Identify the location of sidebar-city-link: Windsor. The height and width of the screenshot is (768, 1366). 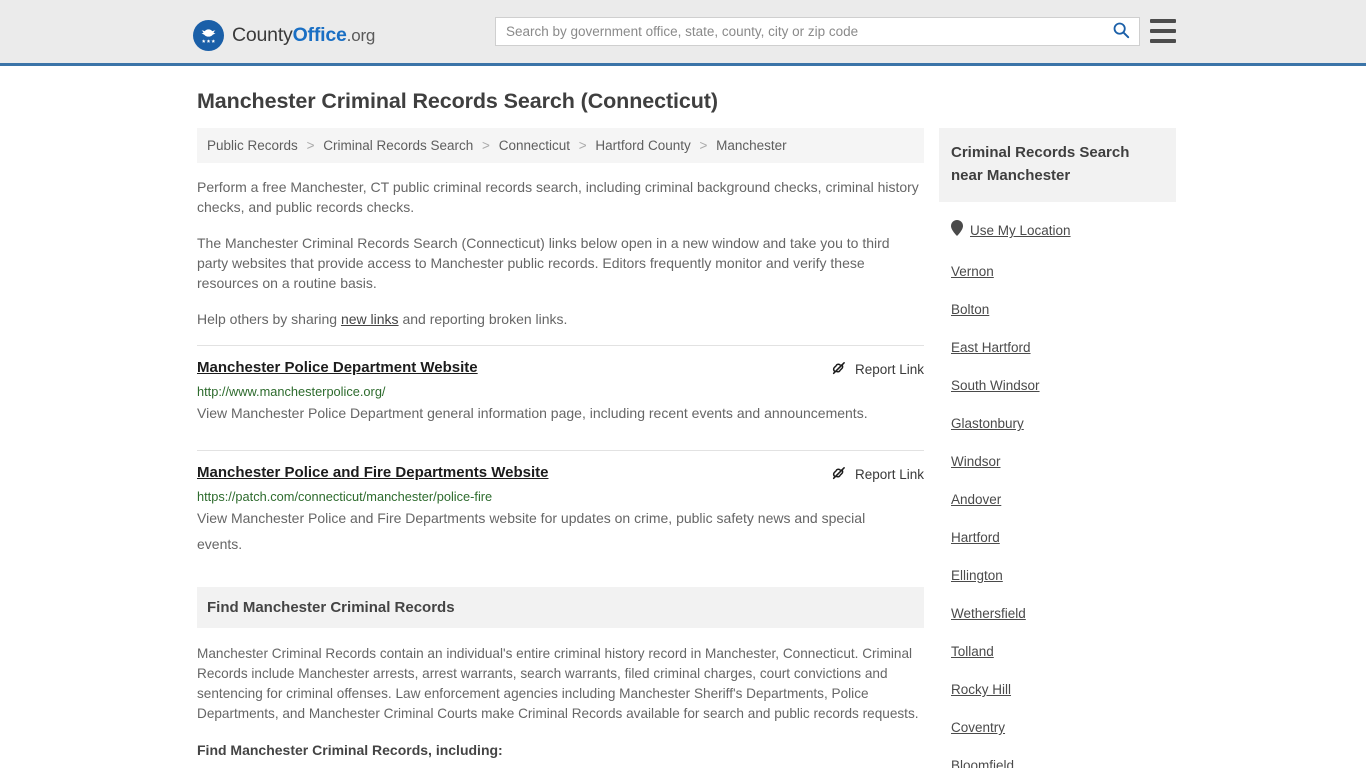
(976, 461).